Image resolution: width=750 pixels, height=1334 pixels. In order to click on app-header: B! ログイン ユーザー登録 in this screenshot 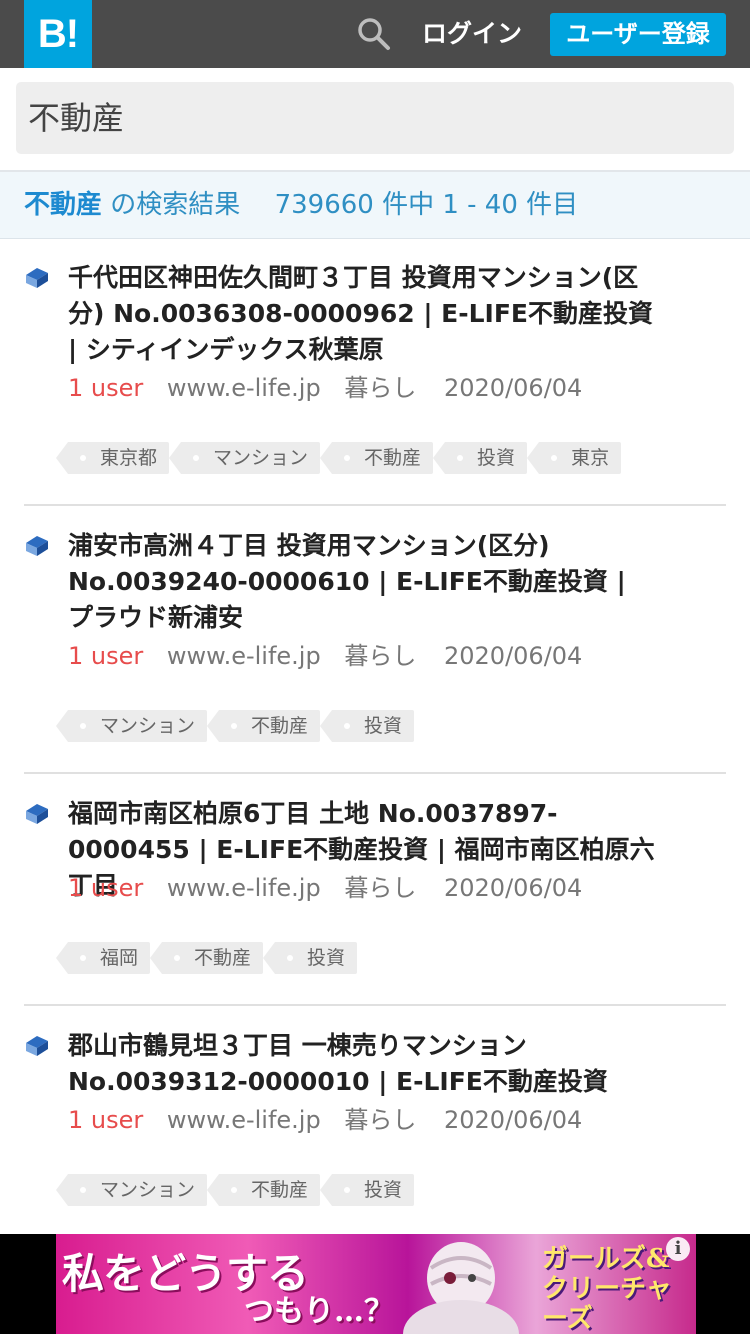, I will do `click(375, 34)`.